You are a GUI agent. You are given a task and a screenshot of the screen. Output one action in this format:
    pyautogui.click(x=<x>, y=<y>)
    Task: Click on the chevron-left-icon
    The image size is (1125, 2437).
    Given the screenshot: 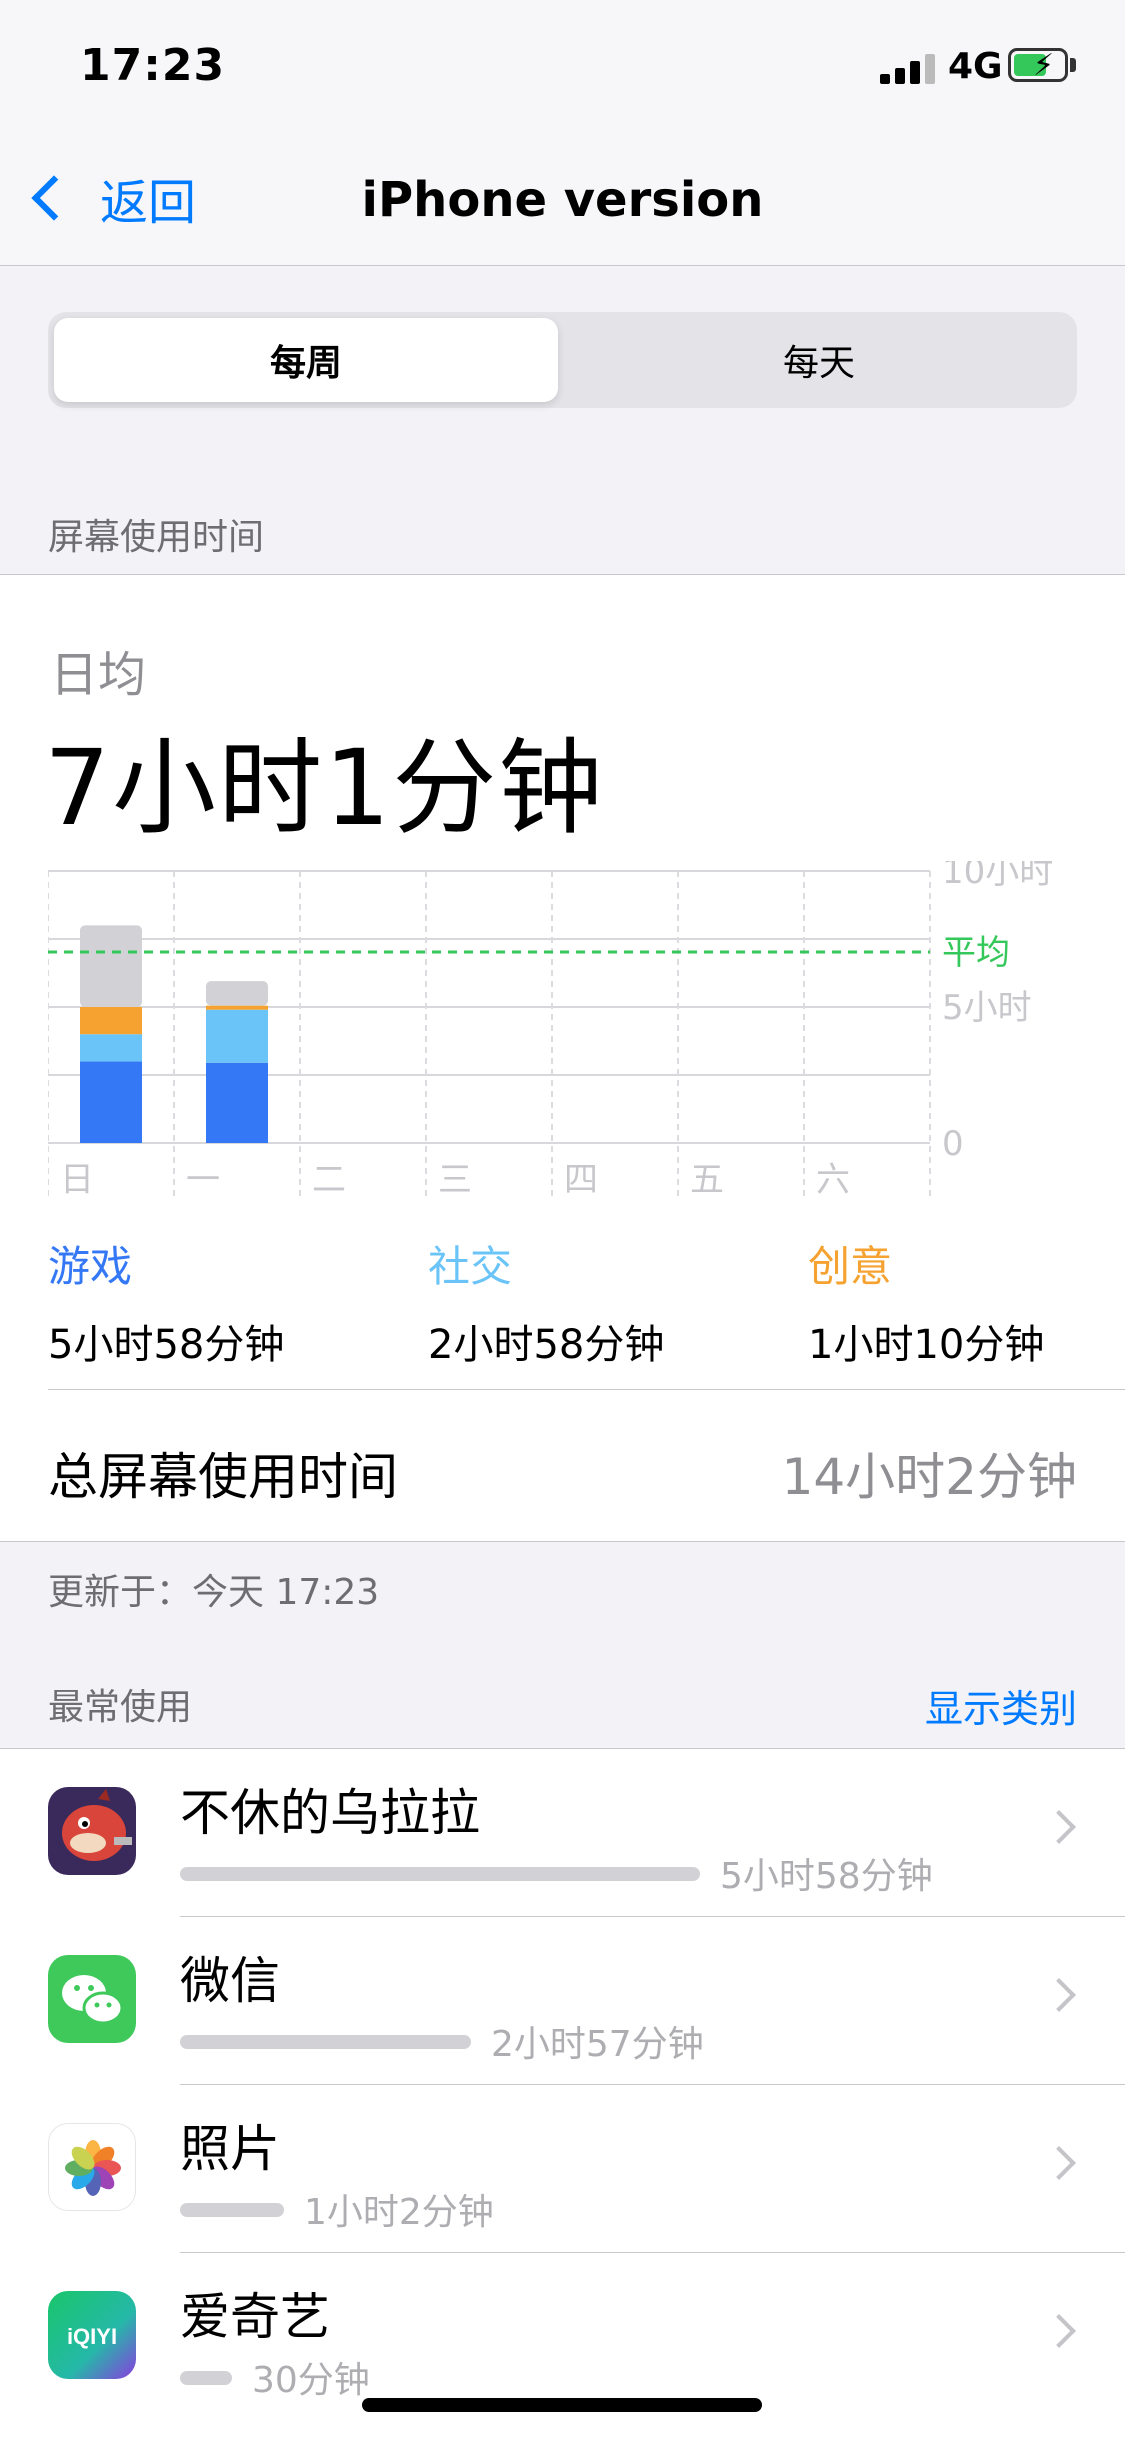 What is the action you would take?
    pyautogui.click(x=54, y=198)
    